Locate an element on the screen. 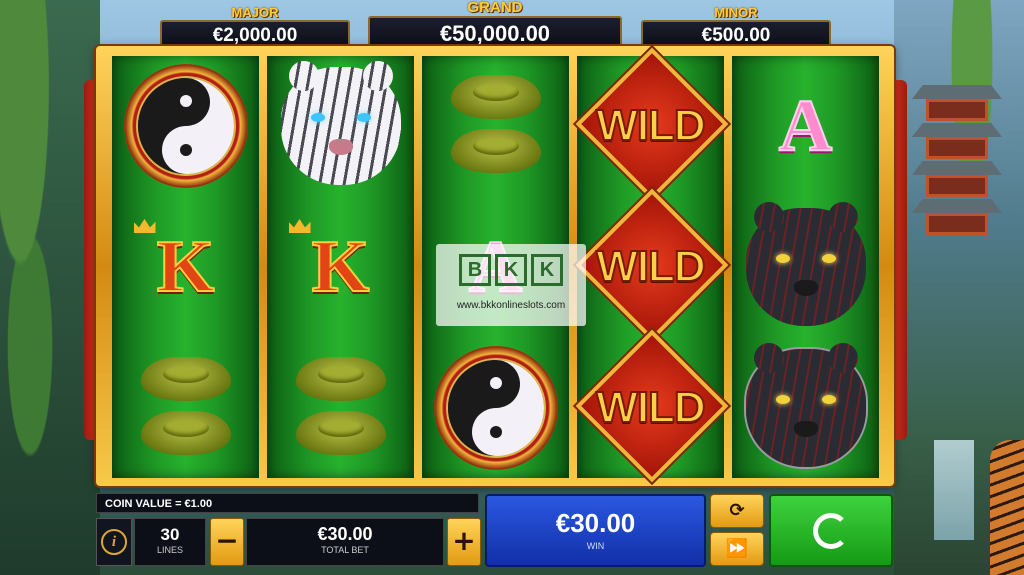  jackpot-grand-label: GRAND is located at coordinates (495, 8).